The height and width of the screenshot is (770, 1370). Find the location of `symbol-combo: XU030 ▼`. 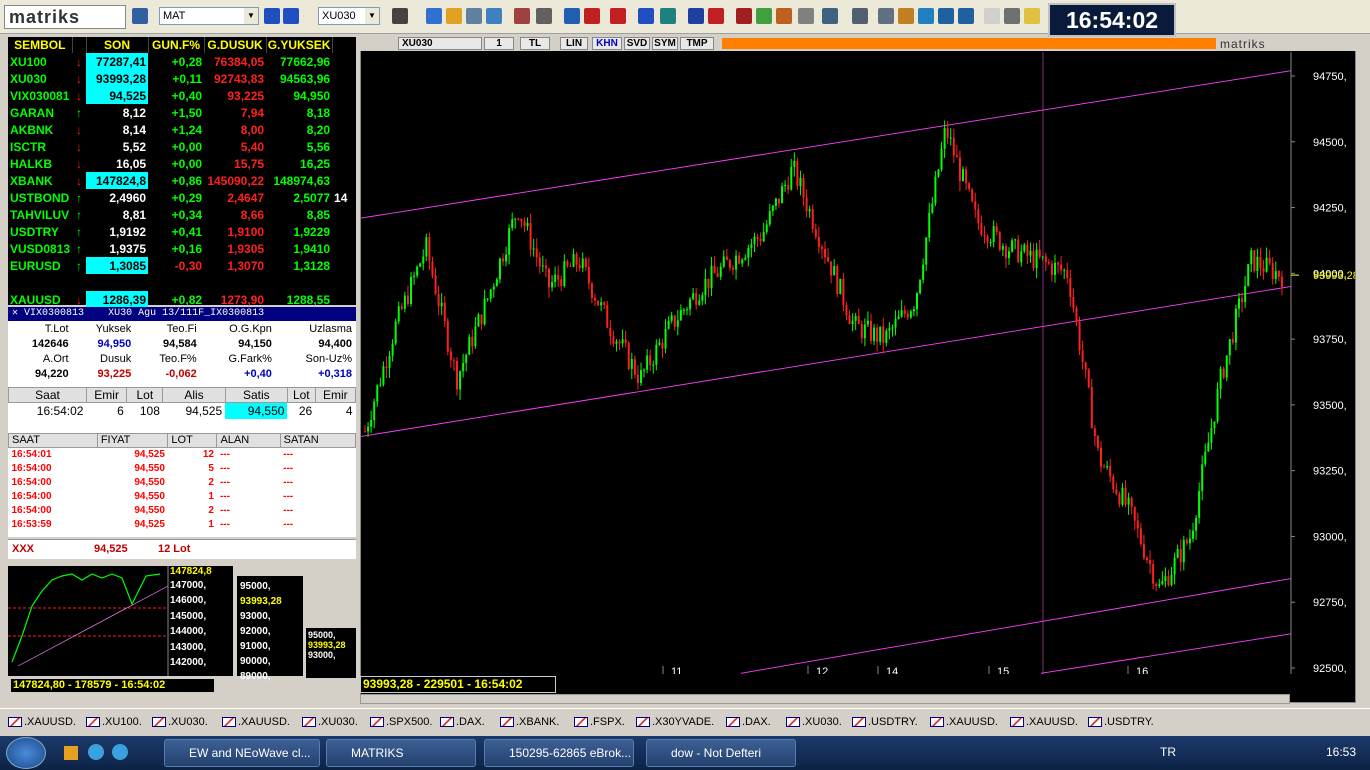

symbol-combo: XU030 ▼ is located at coordinates (349, 16).